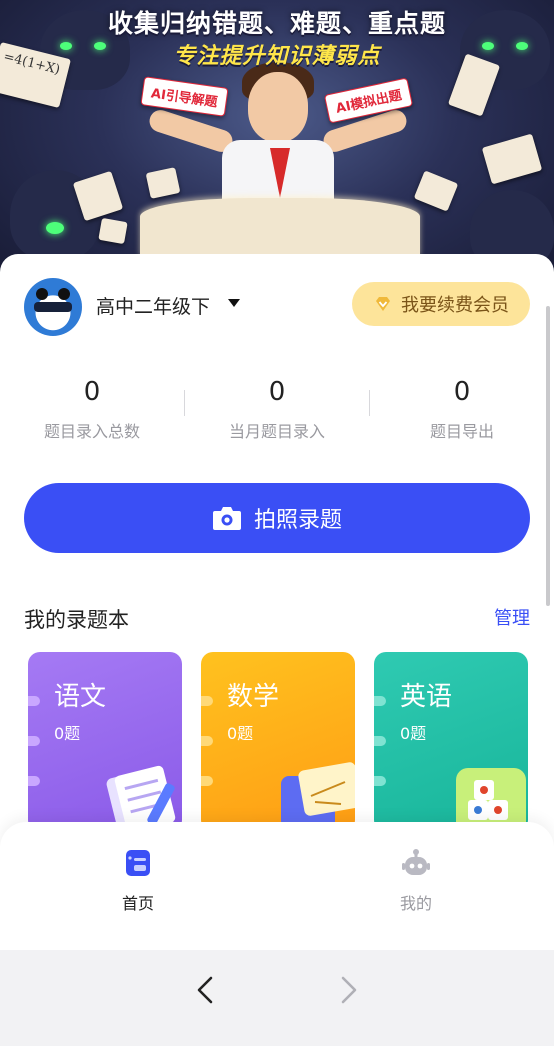 The width and height of the screenshot is (554, 1046). What do you see at coordinates (318, 797) in the screenshot?
I see `math-calculator-icon` at bounding box center [318, 797].